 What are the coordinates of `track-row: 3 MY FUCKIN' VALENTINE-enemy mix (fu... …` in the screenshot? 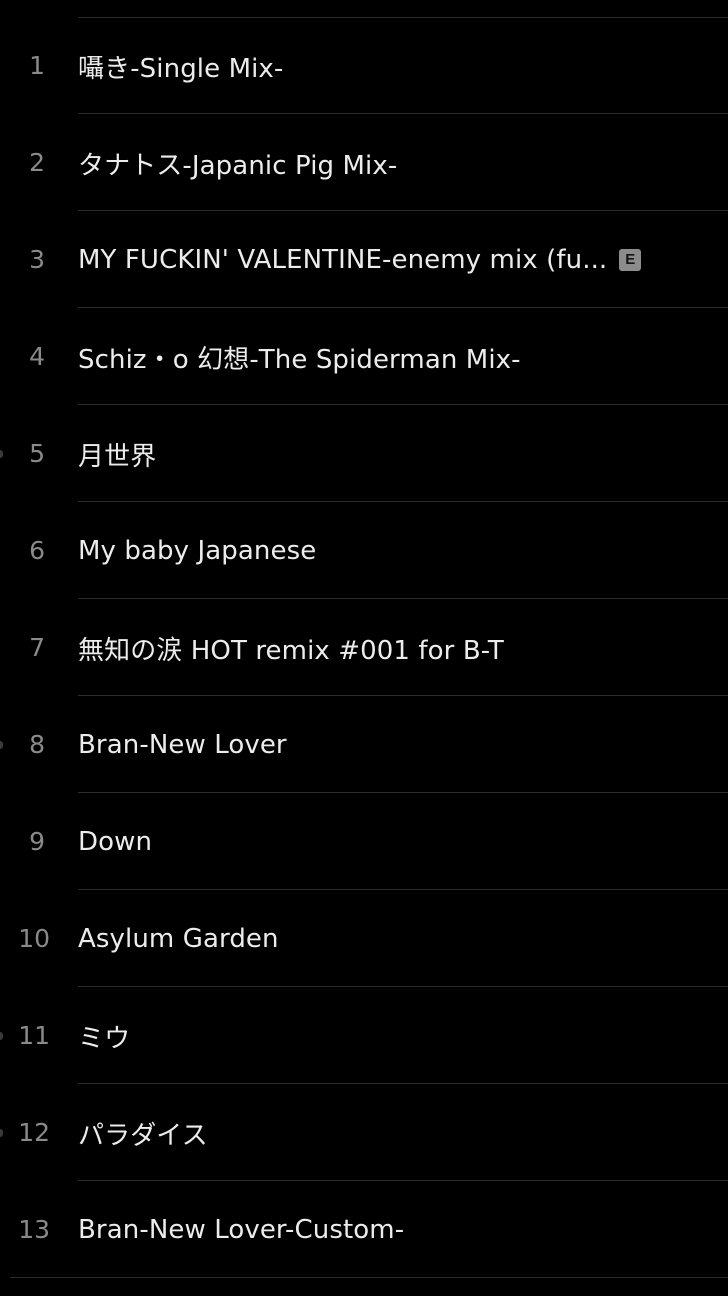 It's located at (364, 260).